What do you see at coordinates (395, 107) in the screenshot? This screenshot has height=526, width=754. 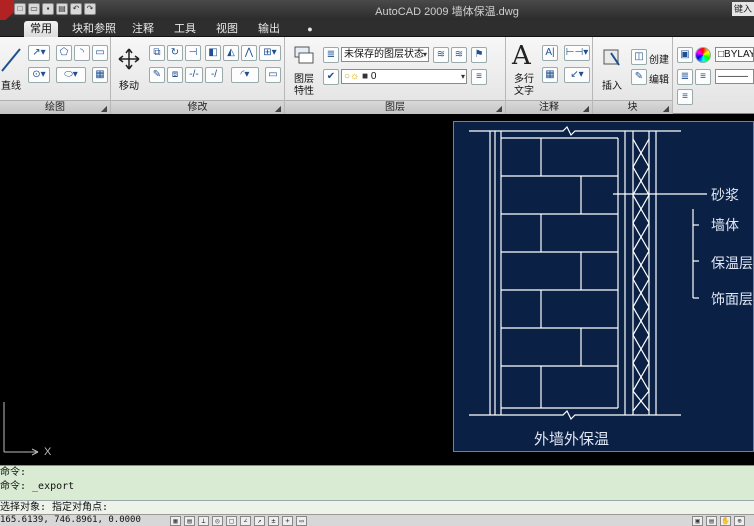 I see `panel-layers-label: 图层 ◢` at bounding box center [395, 107].